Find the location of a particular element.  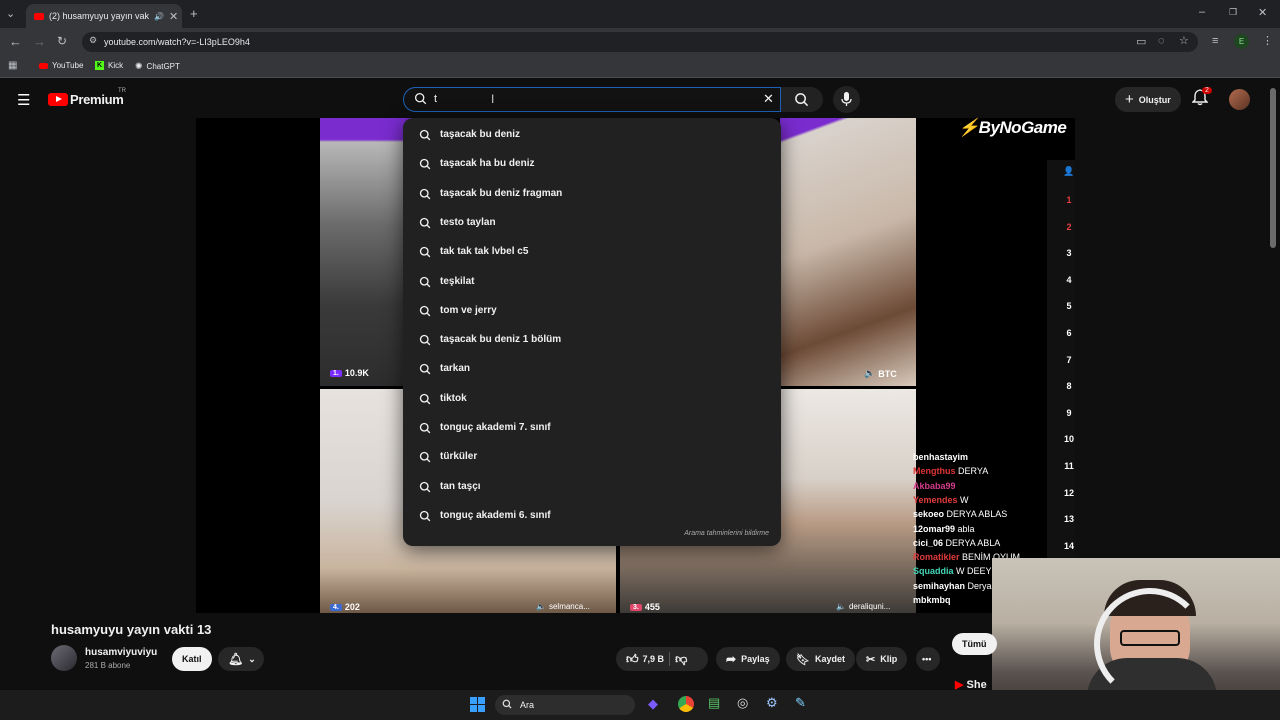

channel-avatar is located at coordinates (64, 658).